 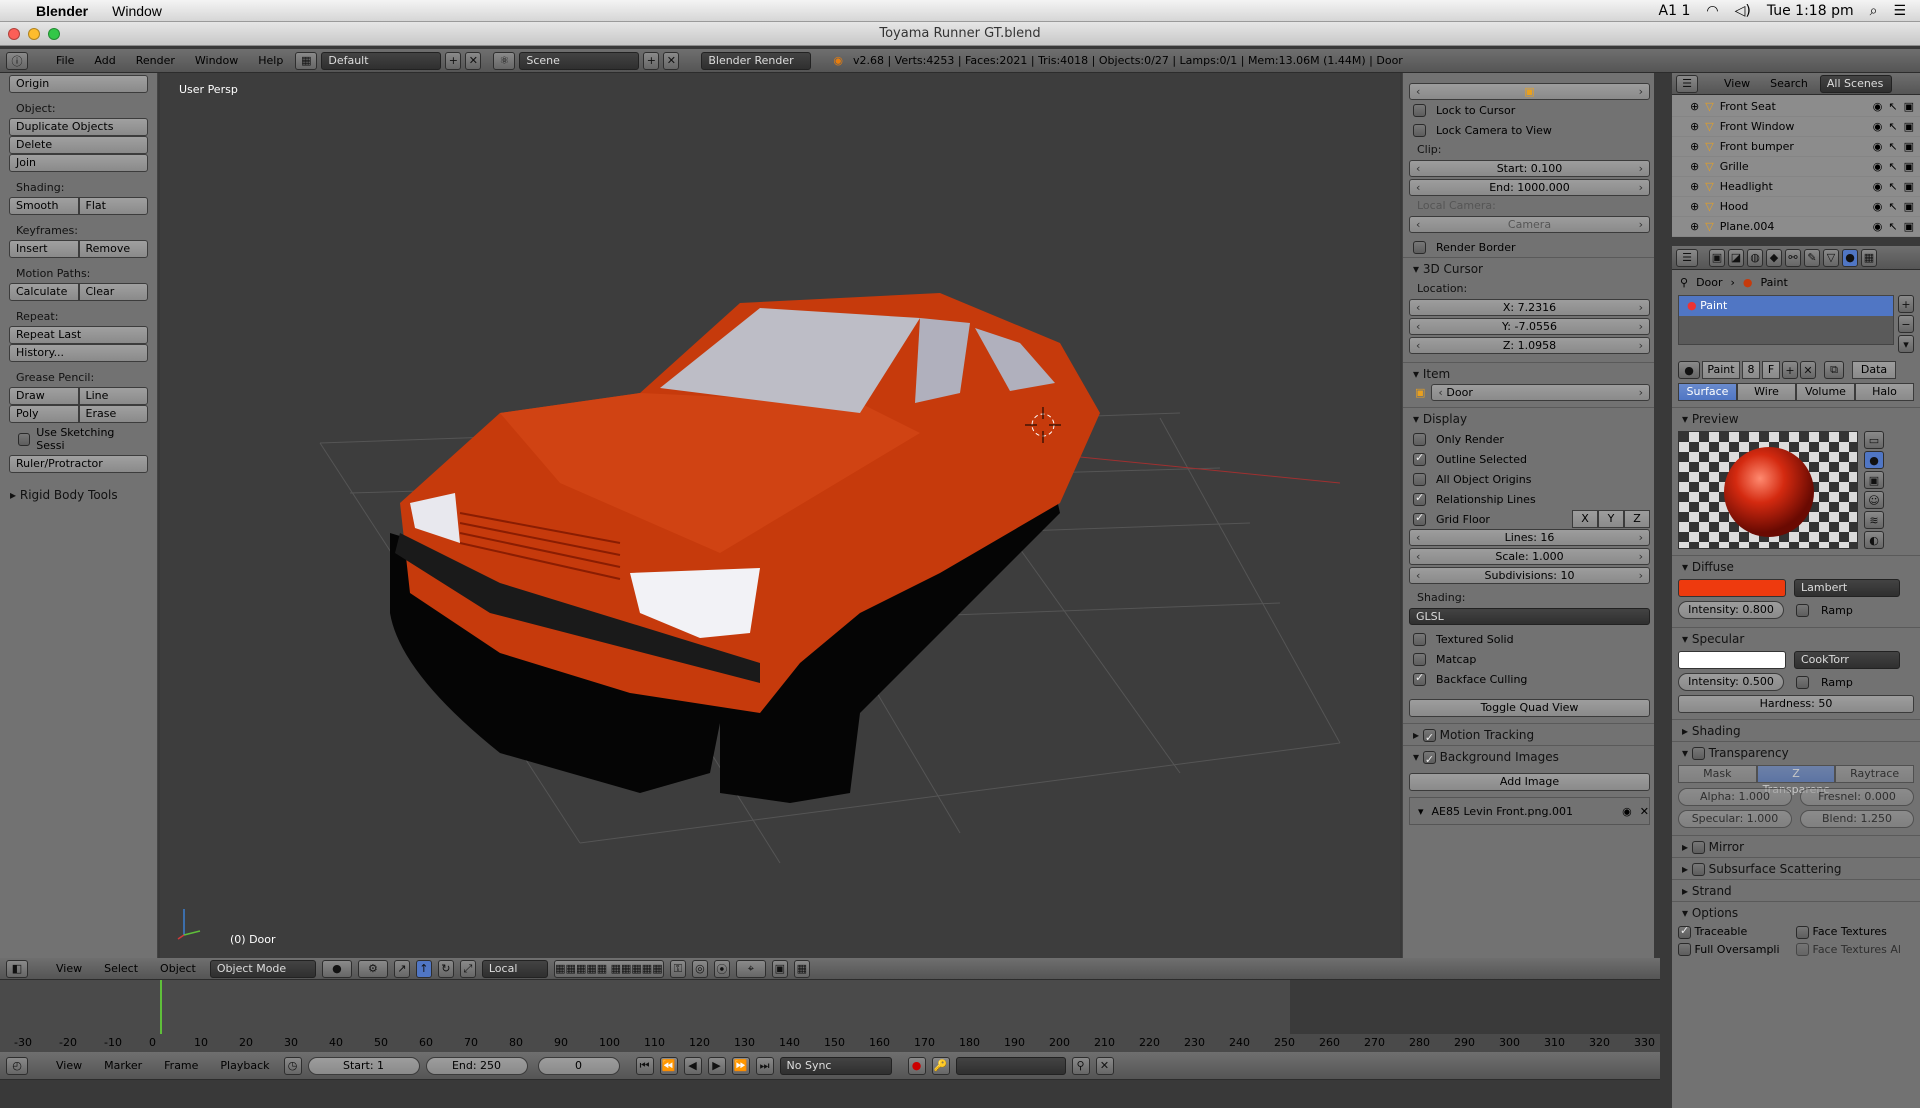 I want to click on smooth-button: Smooth, so click(x=44, y=206).